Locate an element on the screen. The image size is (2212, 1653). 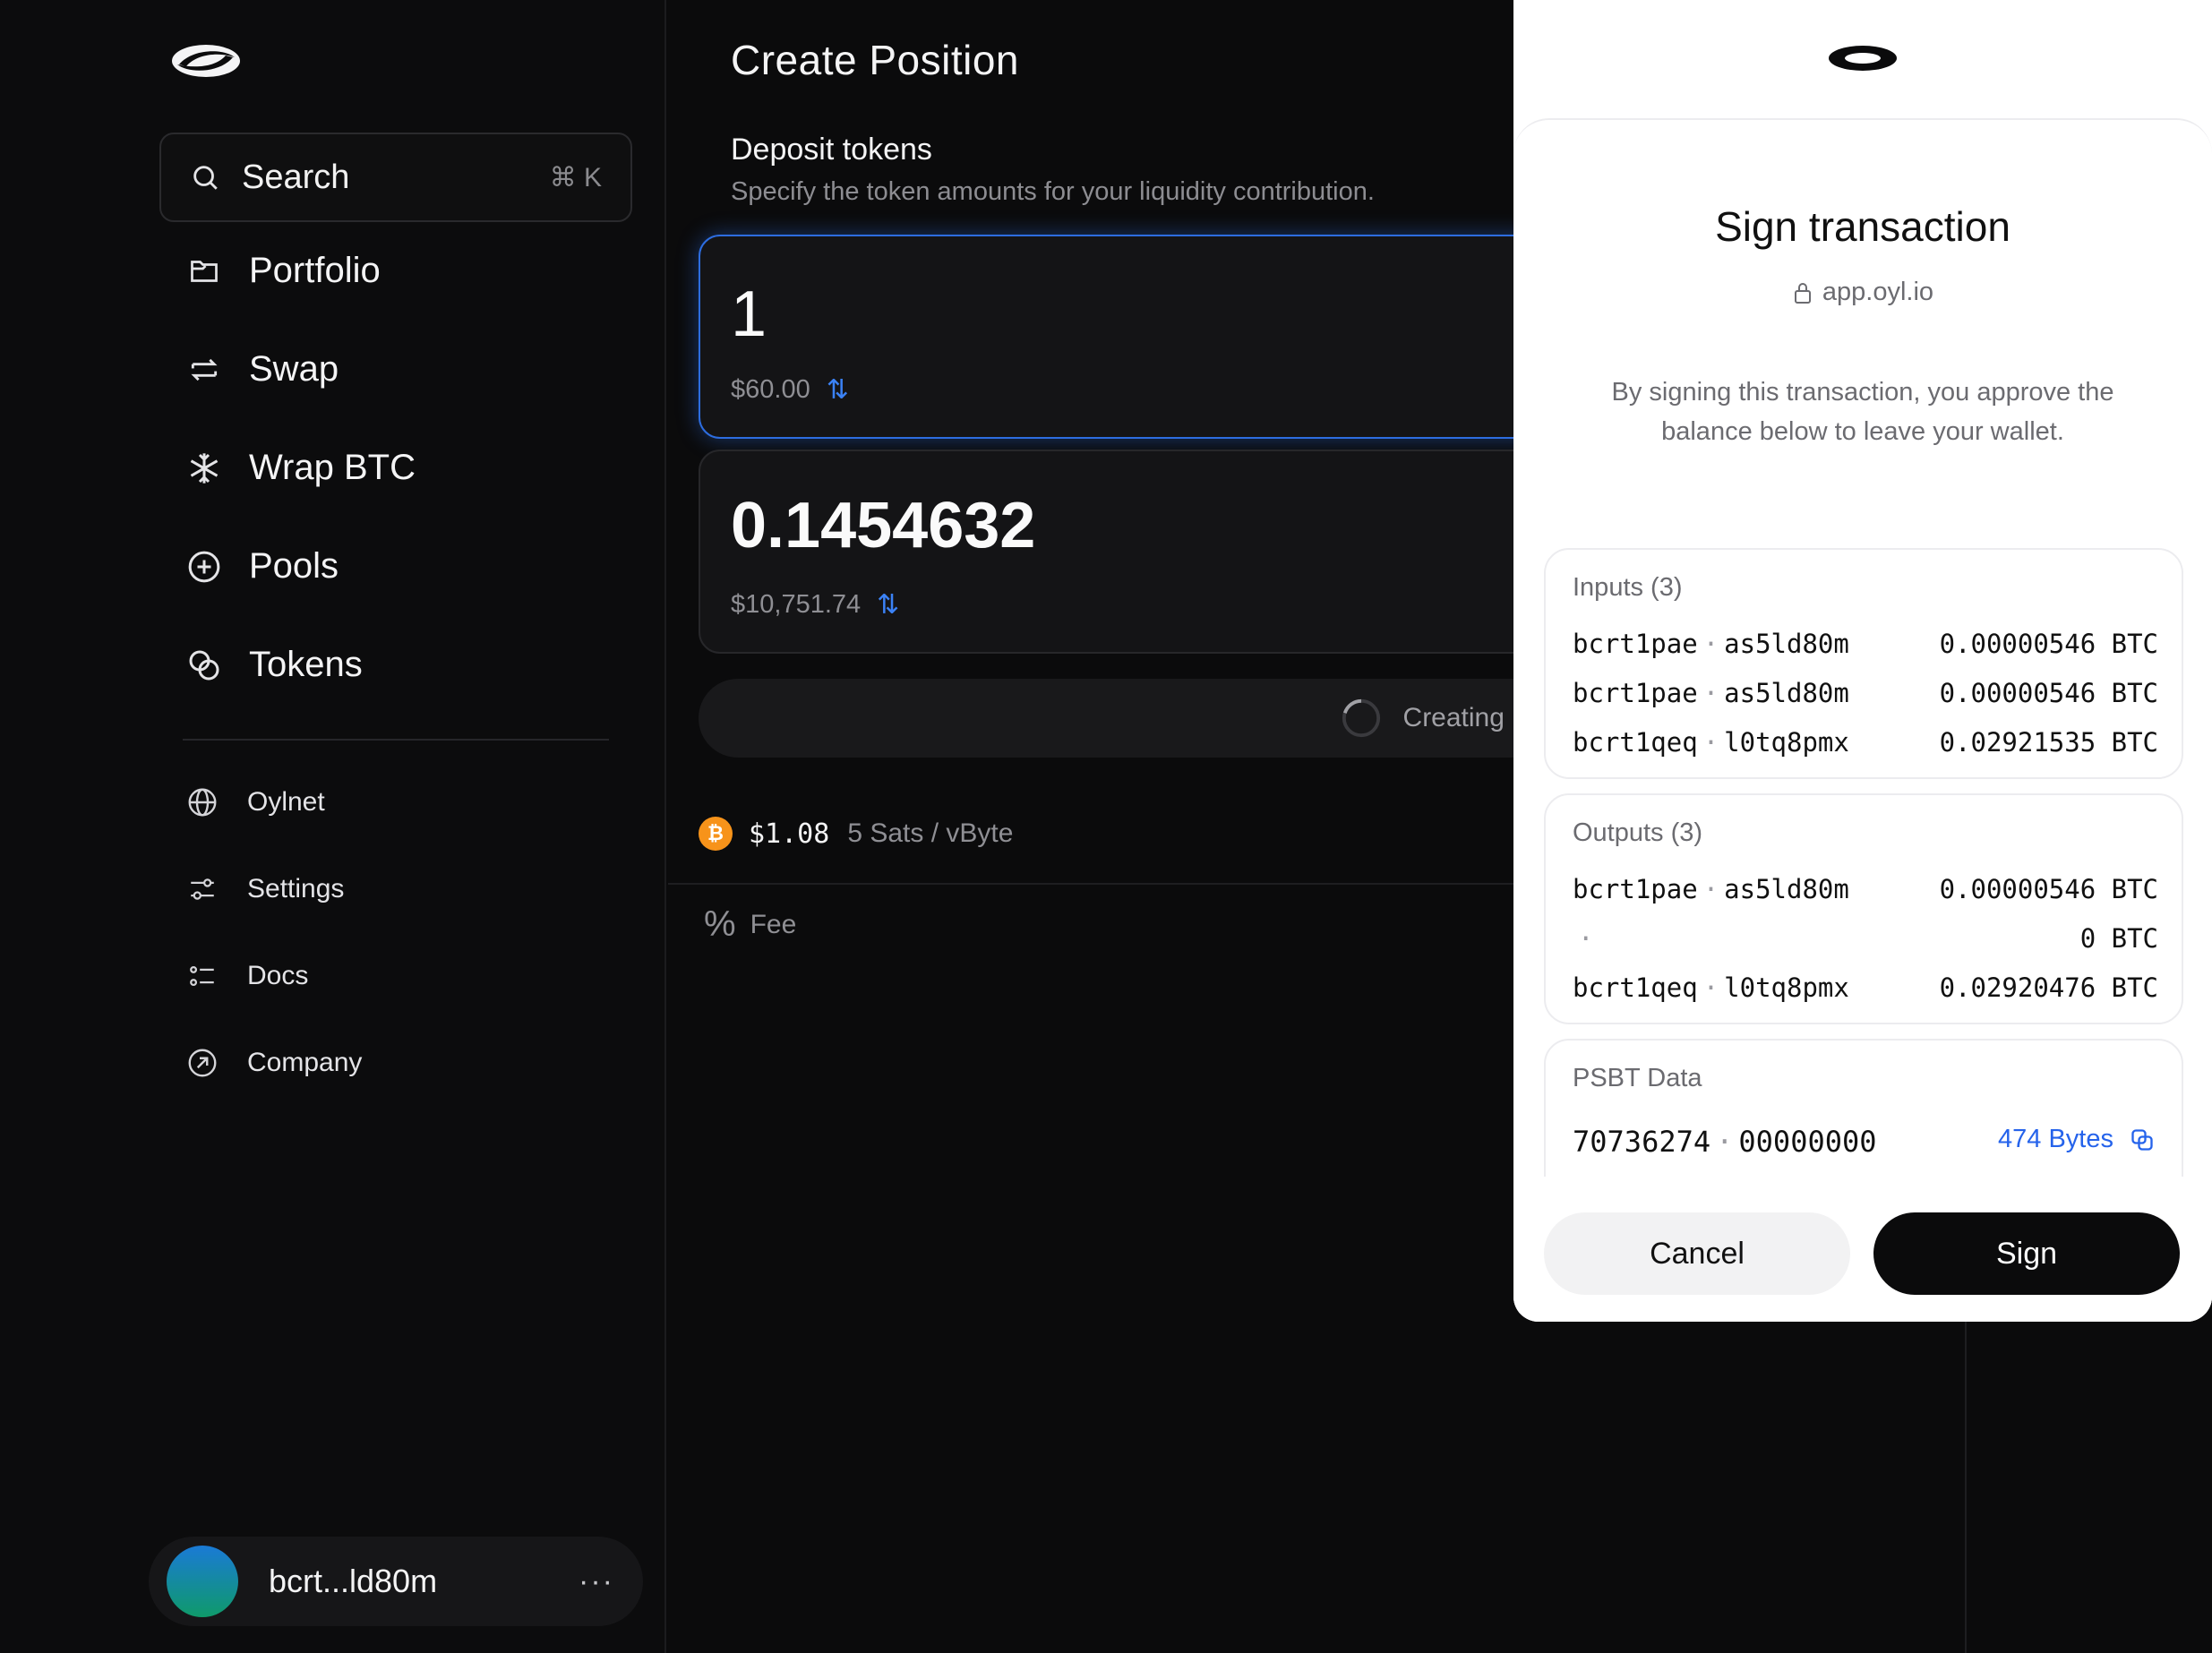
nav-label: Portfolio is located at coordinates (315, 271).